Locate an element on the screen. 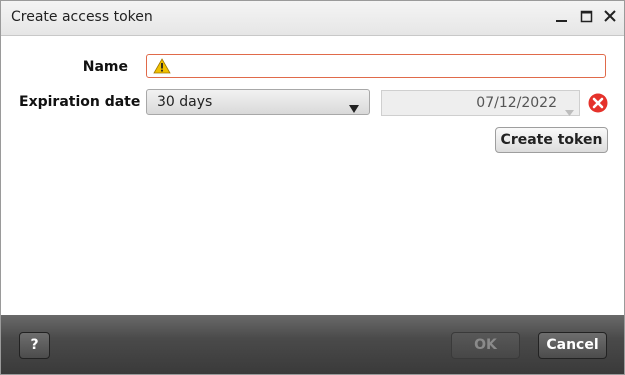 The height and width of the screenshot is (375, 625). title-bar: Create access token is located at coordinates (312, 18).